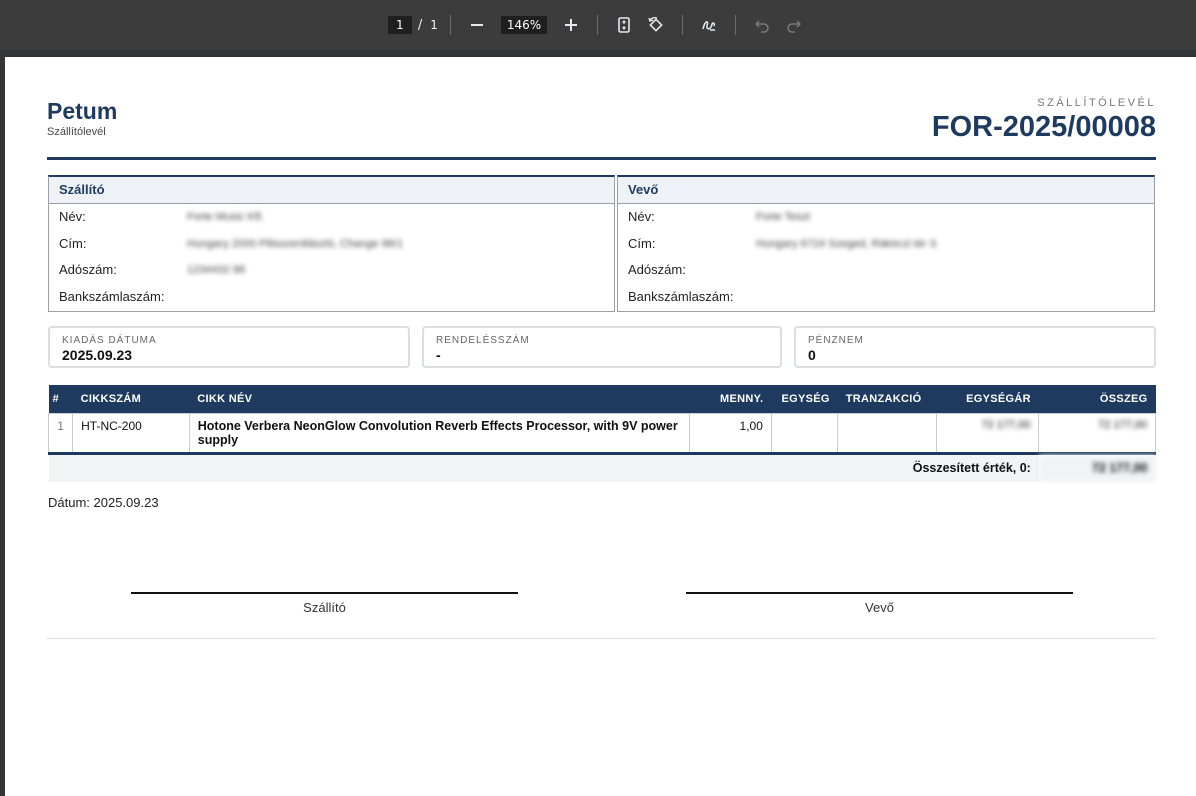  I want to click on currency-box: PÉNZNEM 0, so click(975, 347).